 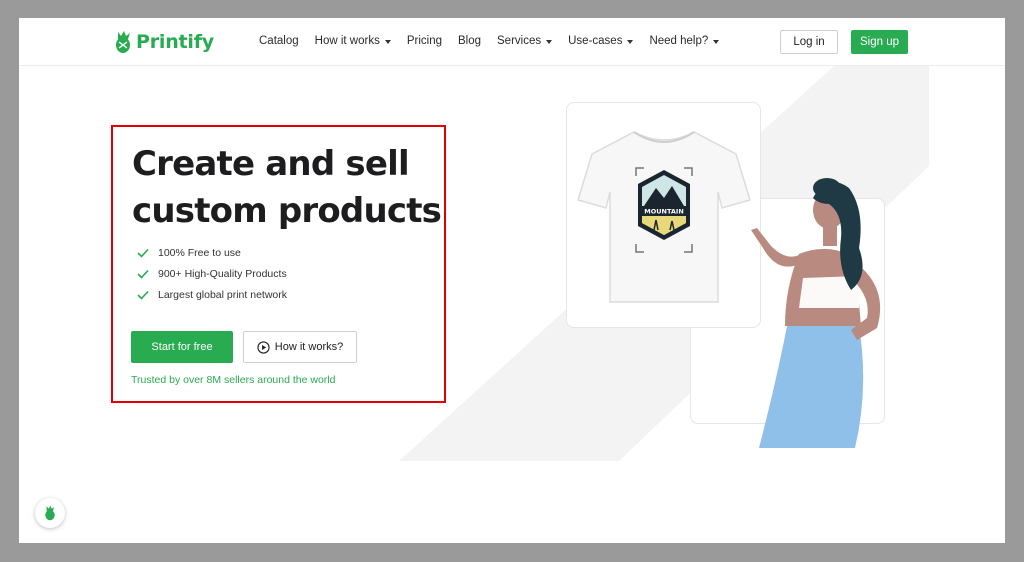 What do you see at coordinates (175, 42) in the screenshot?
I see `brand-name: Printify` at bounding box center [175, 42].